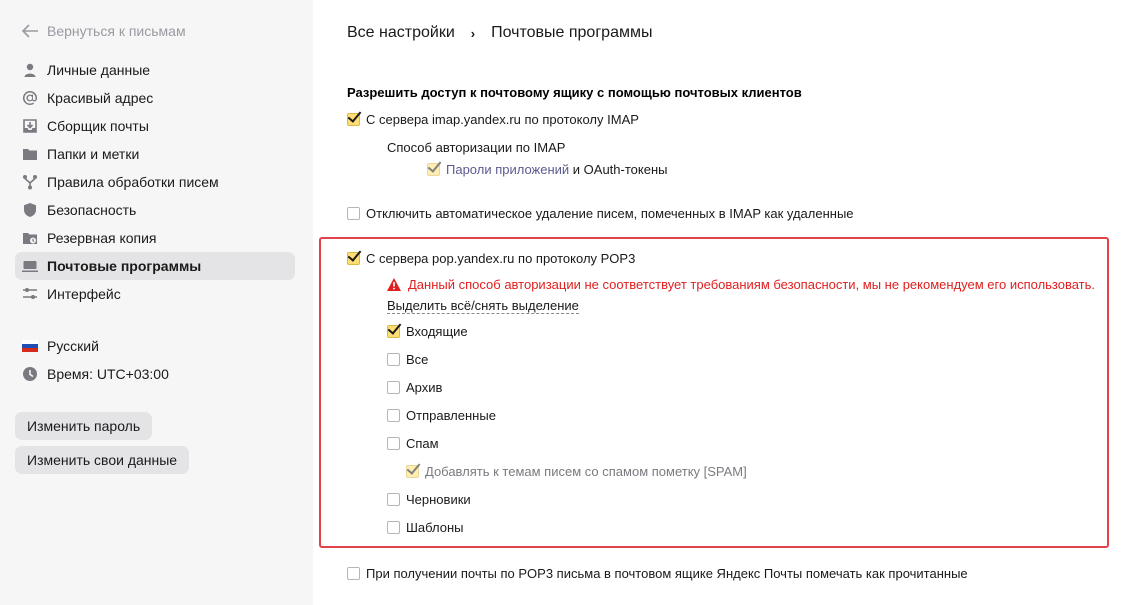  I want to click on sidebar-item-rules: Правила обработки писем, so click(155, 182).